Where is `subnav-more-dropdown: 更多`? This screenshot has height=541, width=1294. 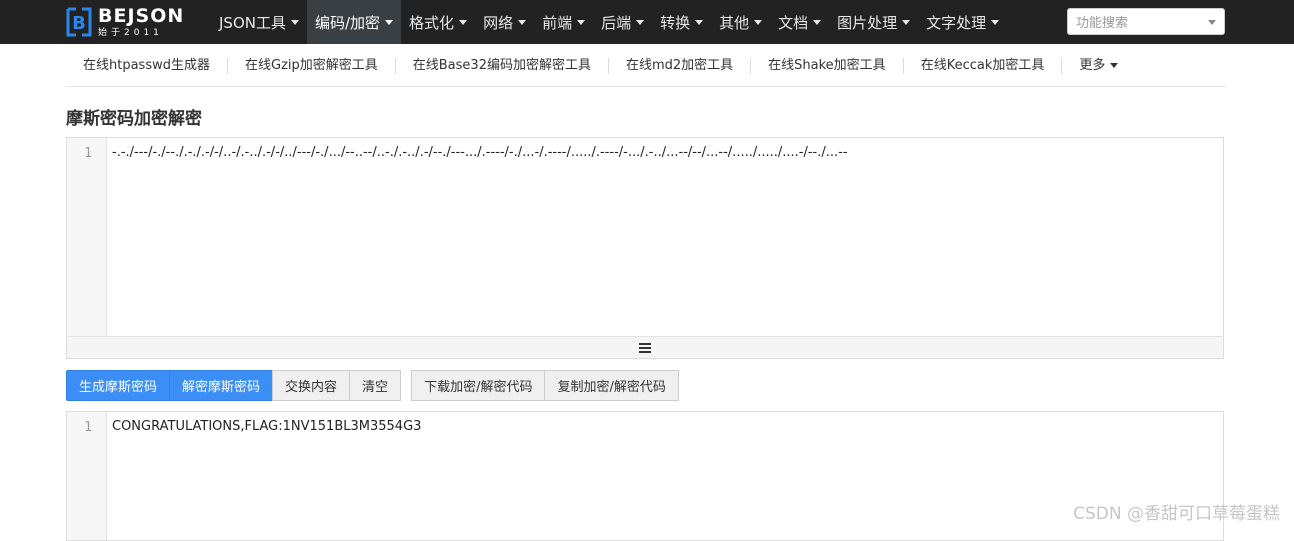
subnav-more-dropdown: 更多 is located at coordinates (1098, 66).